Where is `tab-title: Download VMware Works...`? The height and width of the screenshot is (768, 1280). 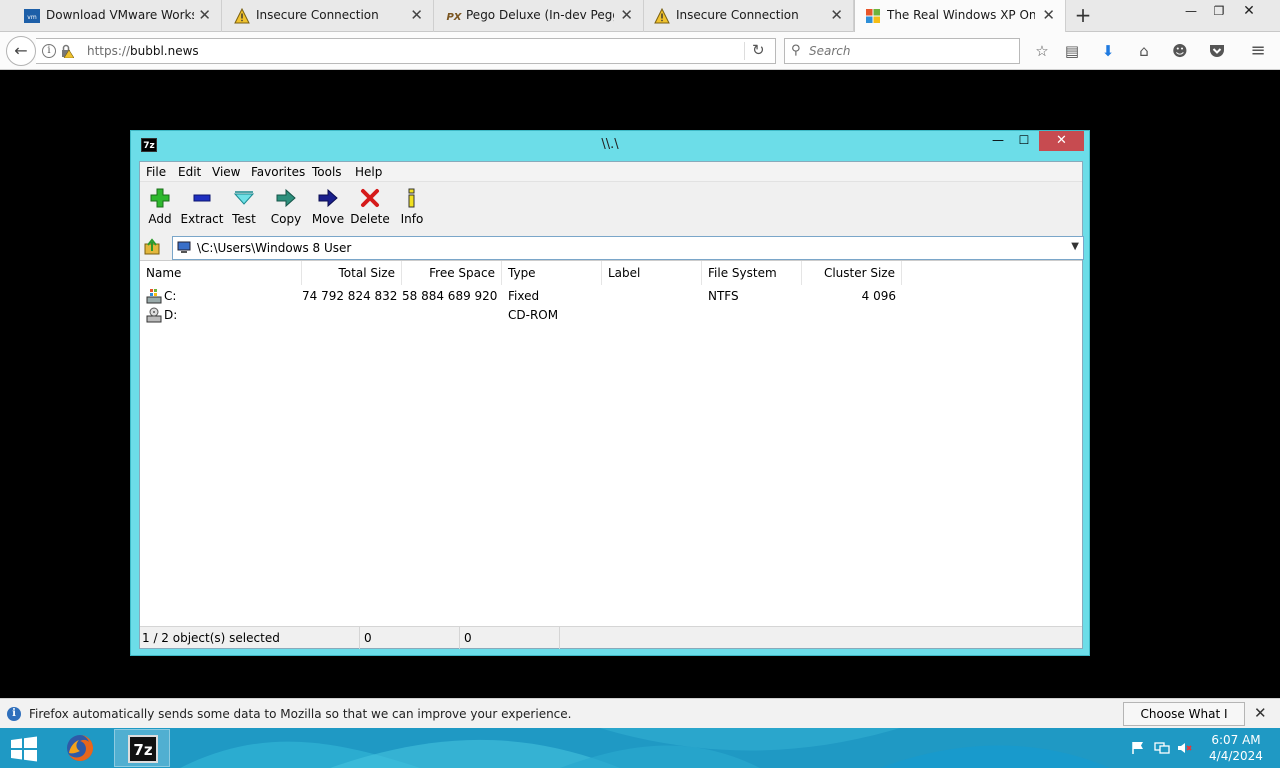 tab-title: Download VMware Works... is located at coordinates (120, 15).